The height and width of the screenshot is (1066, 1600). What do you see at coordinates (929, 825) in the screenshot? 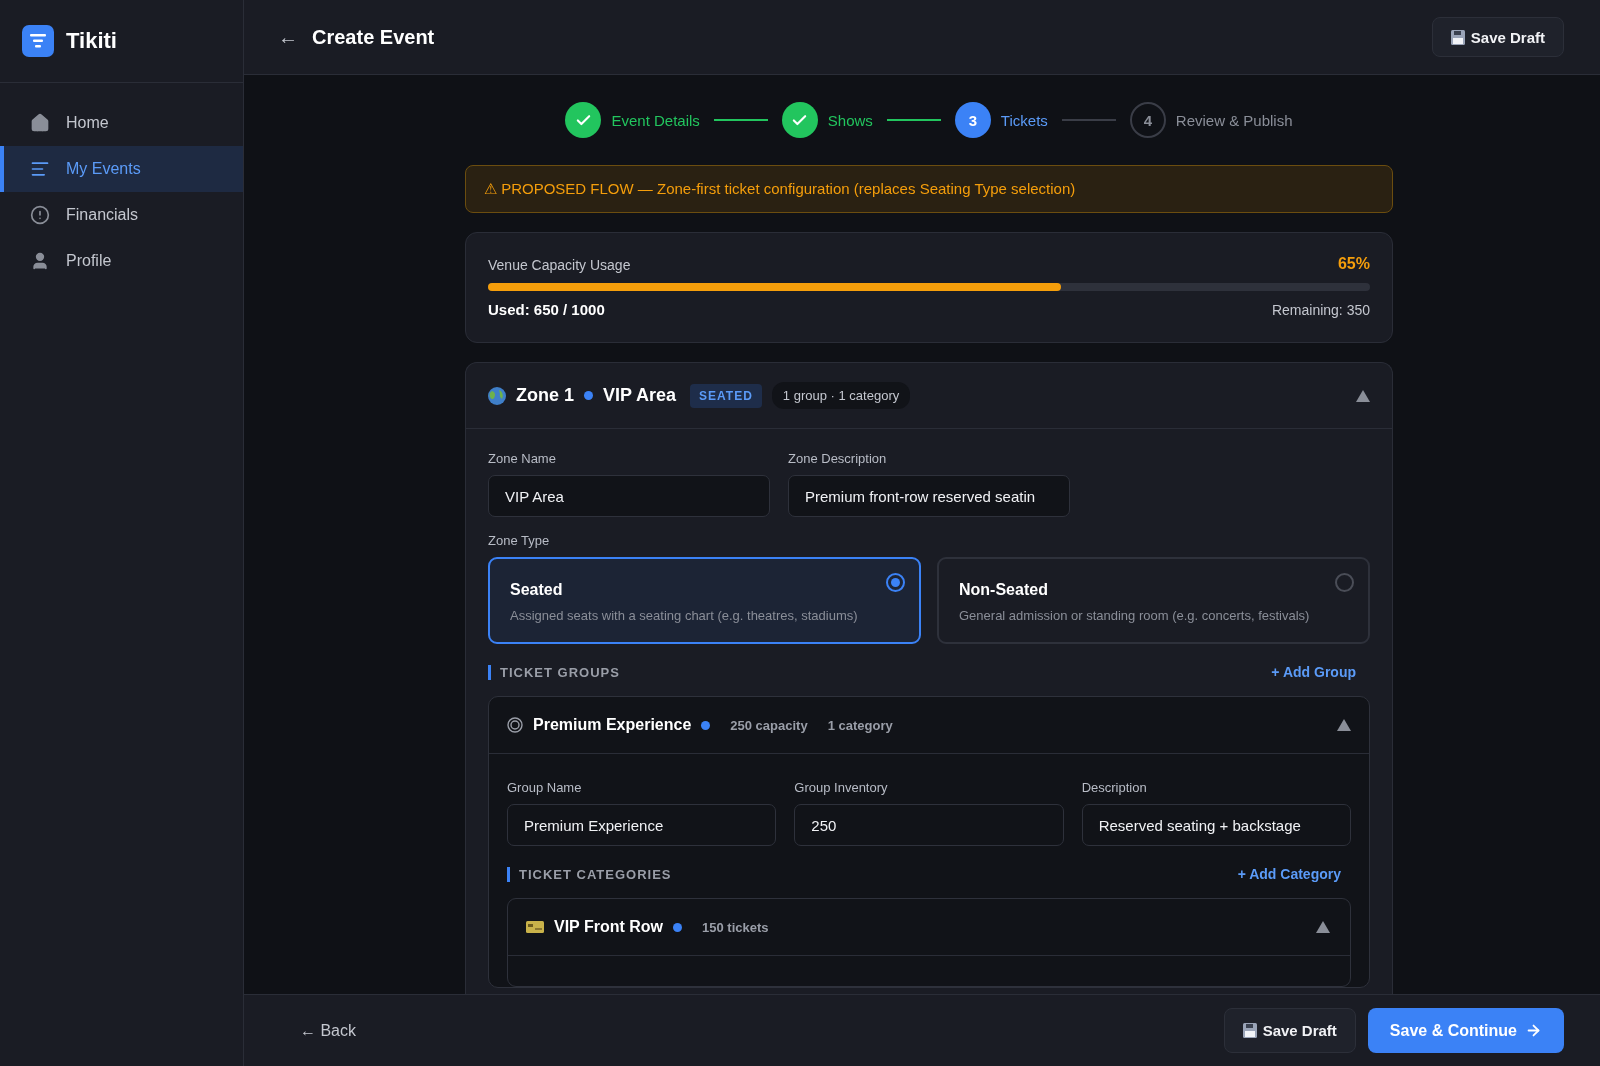
I see `input-field: 250` at bounding box center [929, 825].